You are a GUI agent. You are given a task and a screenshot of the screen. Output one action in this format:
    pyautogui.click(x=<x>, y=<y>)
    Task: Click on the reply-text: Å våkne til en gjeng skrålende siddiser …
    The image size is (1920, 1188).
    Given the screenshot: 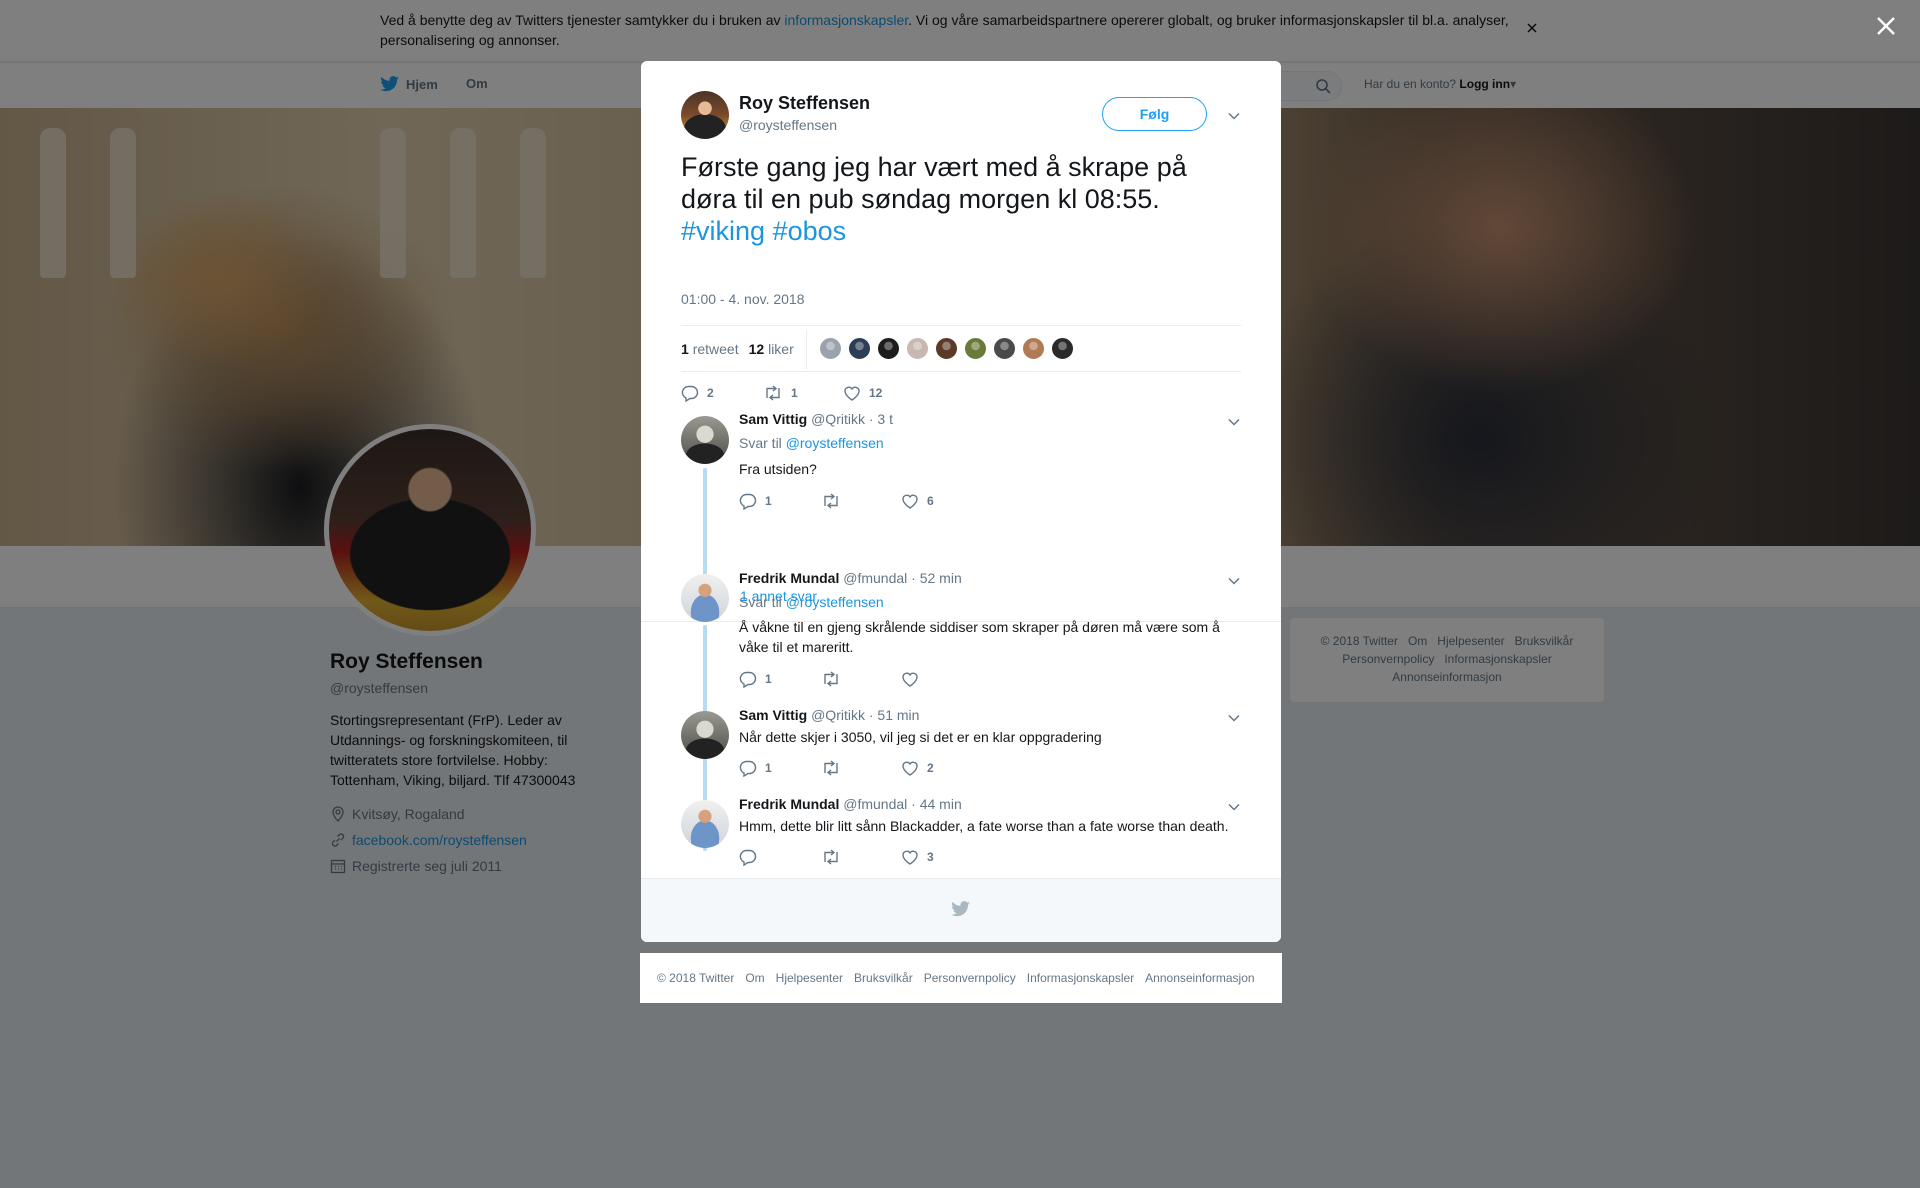 What is the action you would take?
    pyautogui.click(x=979, y=637)
    